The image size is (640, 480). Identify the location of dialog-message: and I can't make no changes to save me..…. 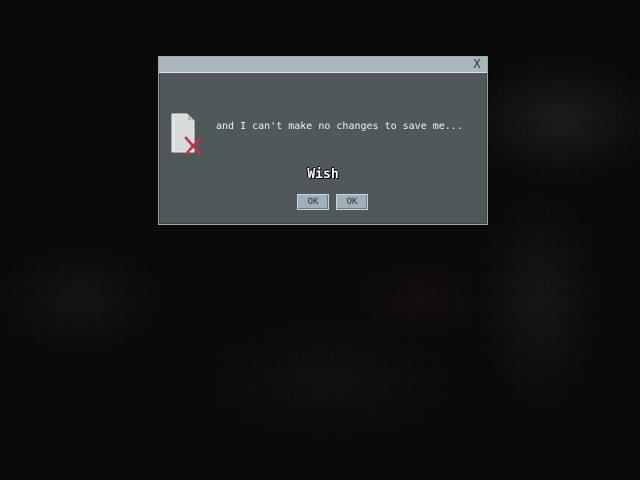
(339, 126).